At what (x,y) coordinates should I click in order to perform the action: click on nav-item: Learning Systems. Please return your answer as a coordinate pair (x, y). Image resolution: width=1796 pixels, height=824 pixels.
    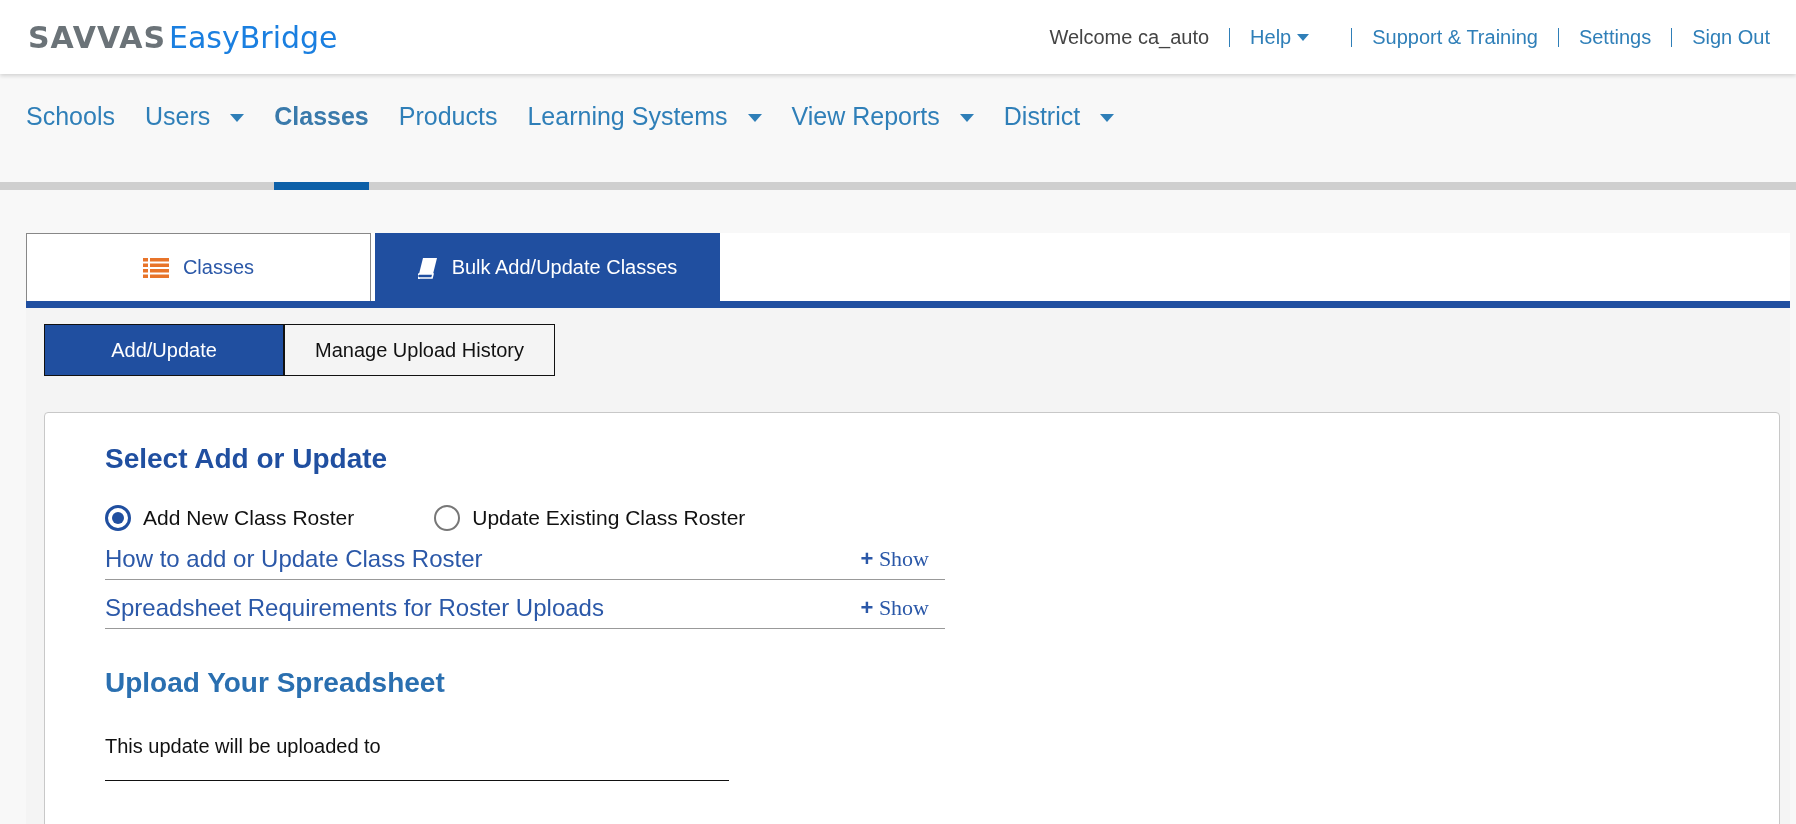
    Looking at the image, I should click on (644, 132).